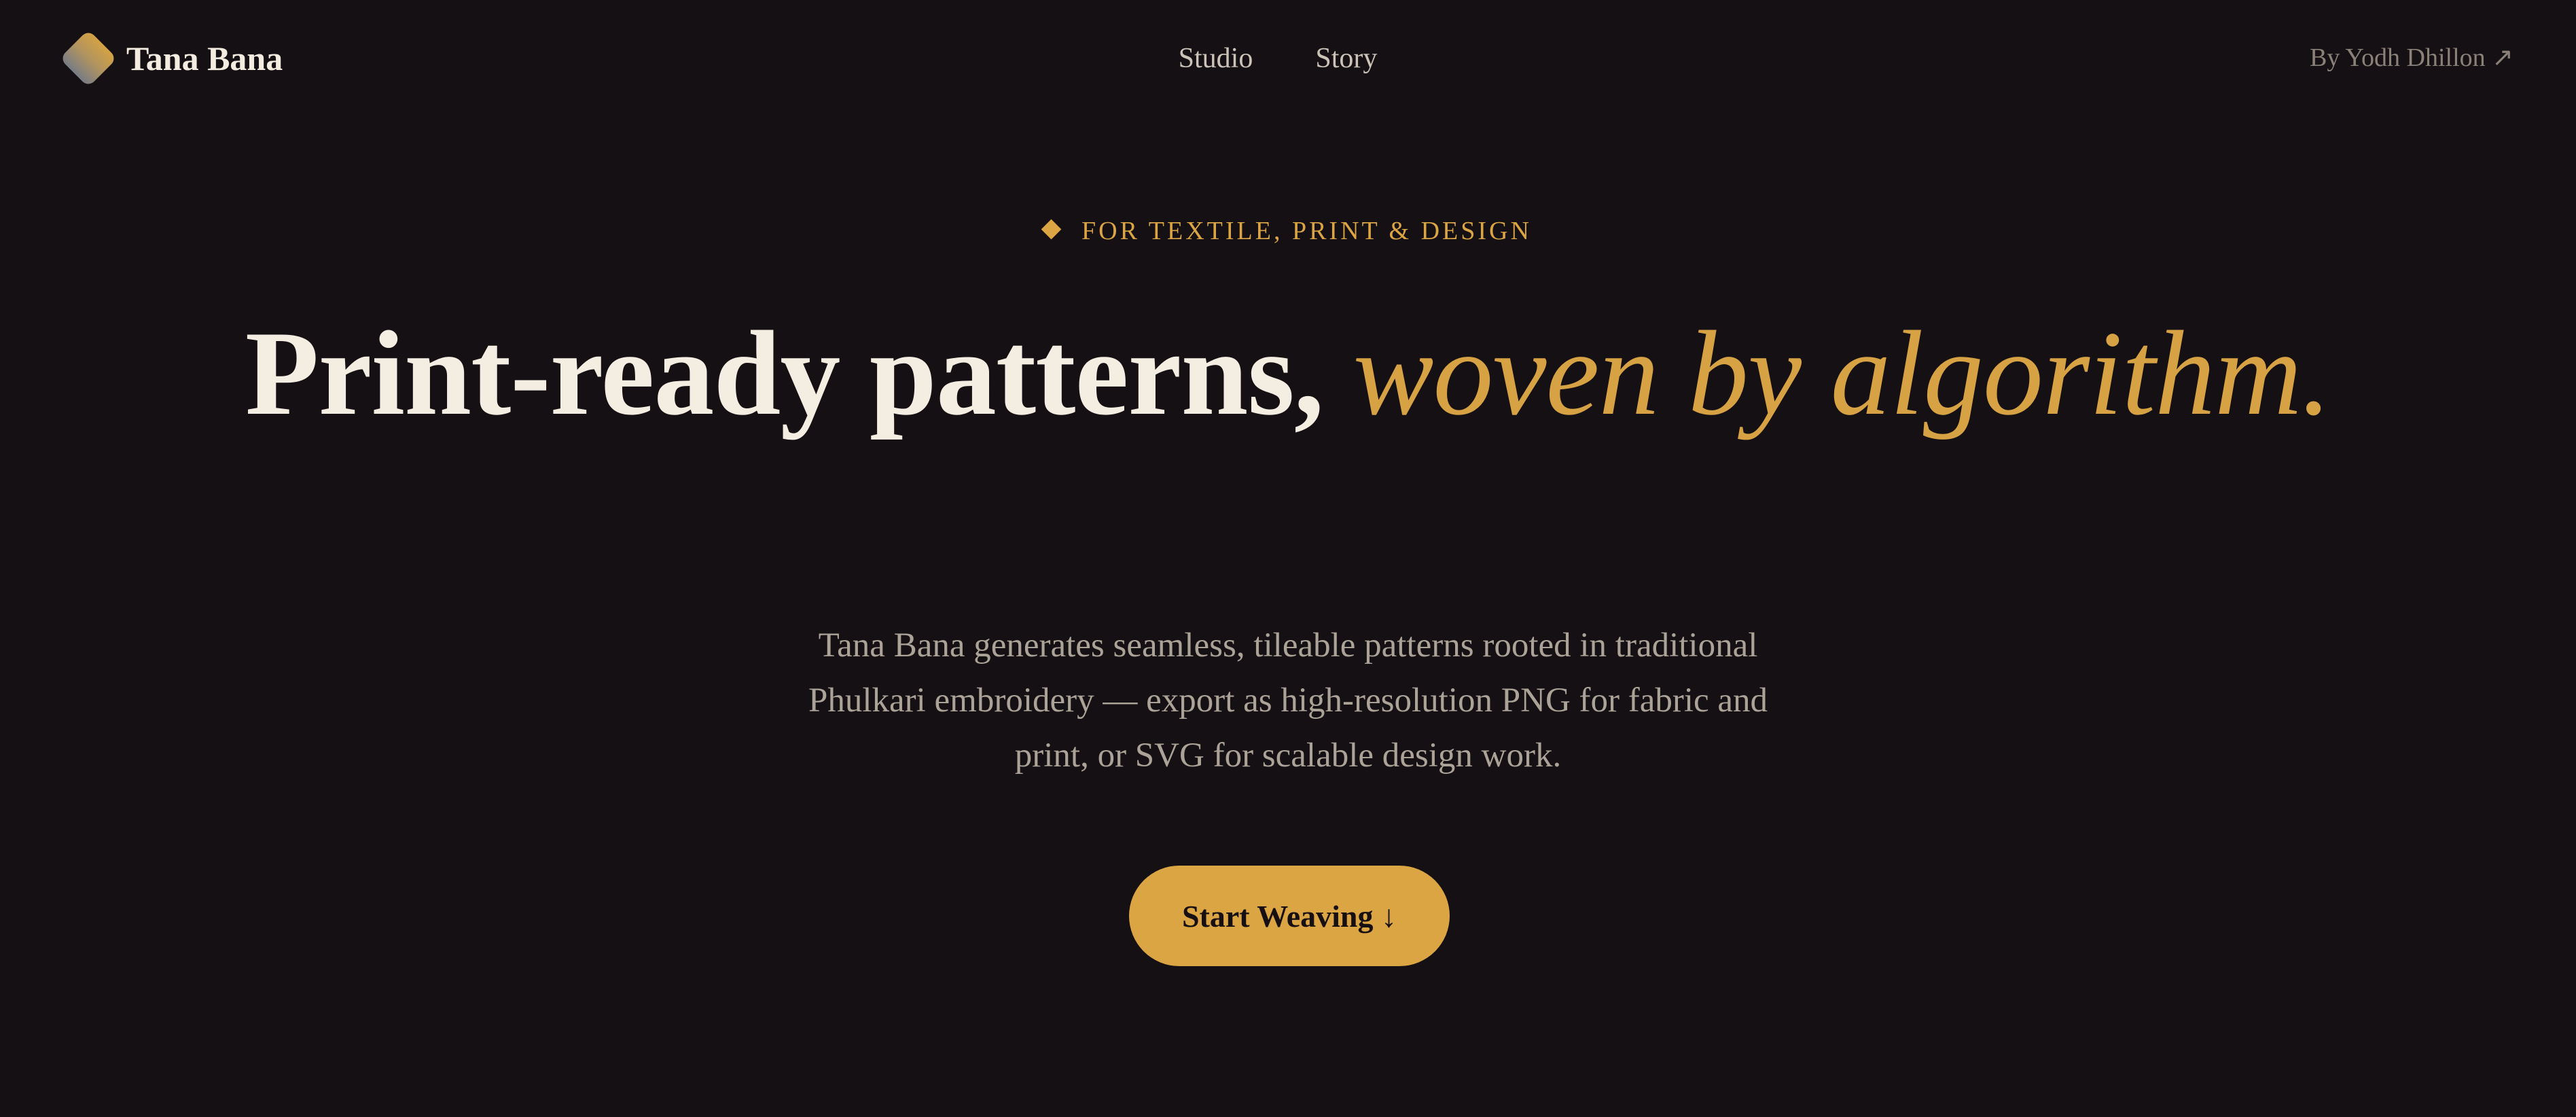 Image resolution: width=2576 pixels, height=1117 pixels. I want to click on nav-link-studio: Studio, so click(1216, 58).